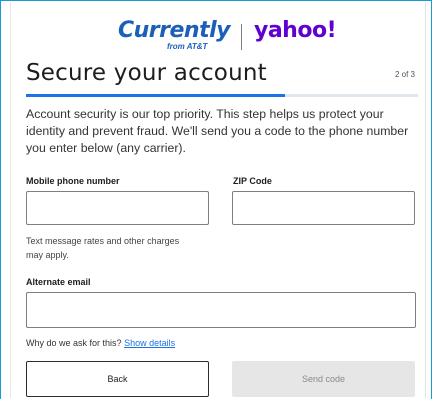 The image size is (432, 400). Describe the element at coordinates (404, 74) in the screenshot. I see `step-indicator: 2 of 3` at that location.